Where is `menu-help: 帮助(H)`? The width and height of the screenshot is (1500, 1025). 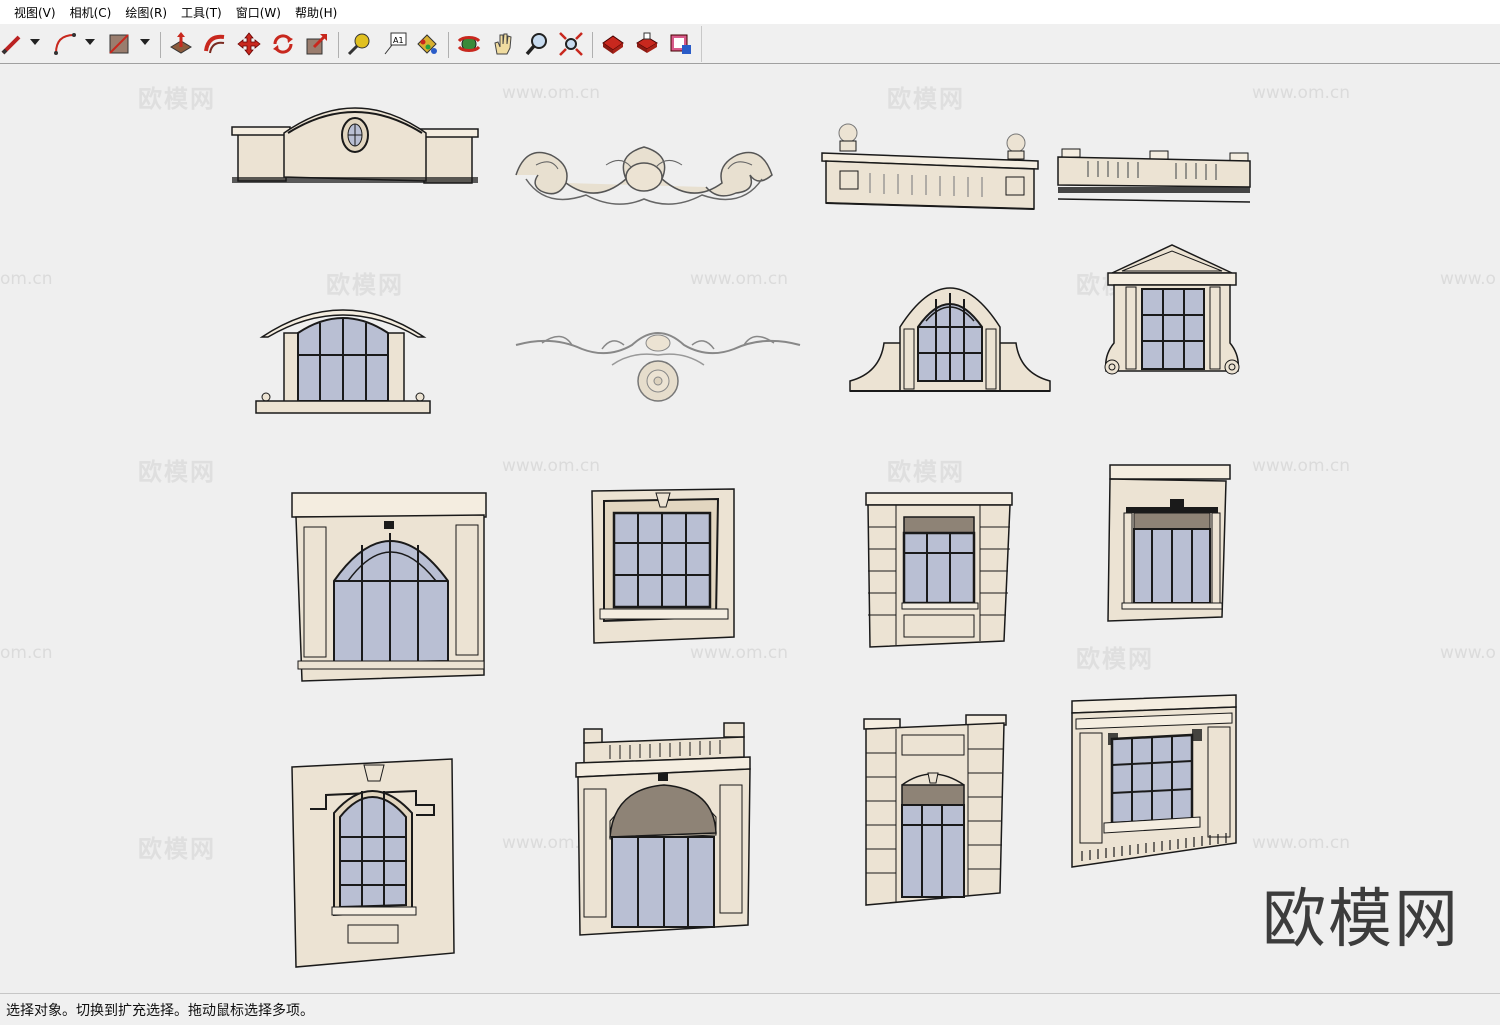
menu-help: 帮助(H) is located at coordinates (316, 12).